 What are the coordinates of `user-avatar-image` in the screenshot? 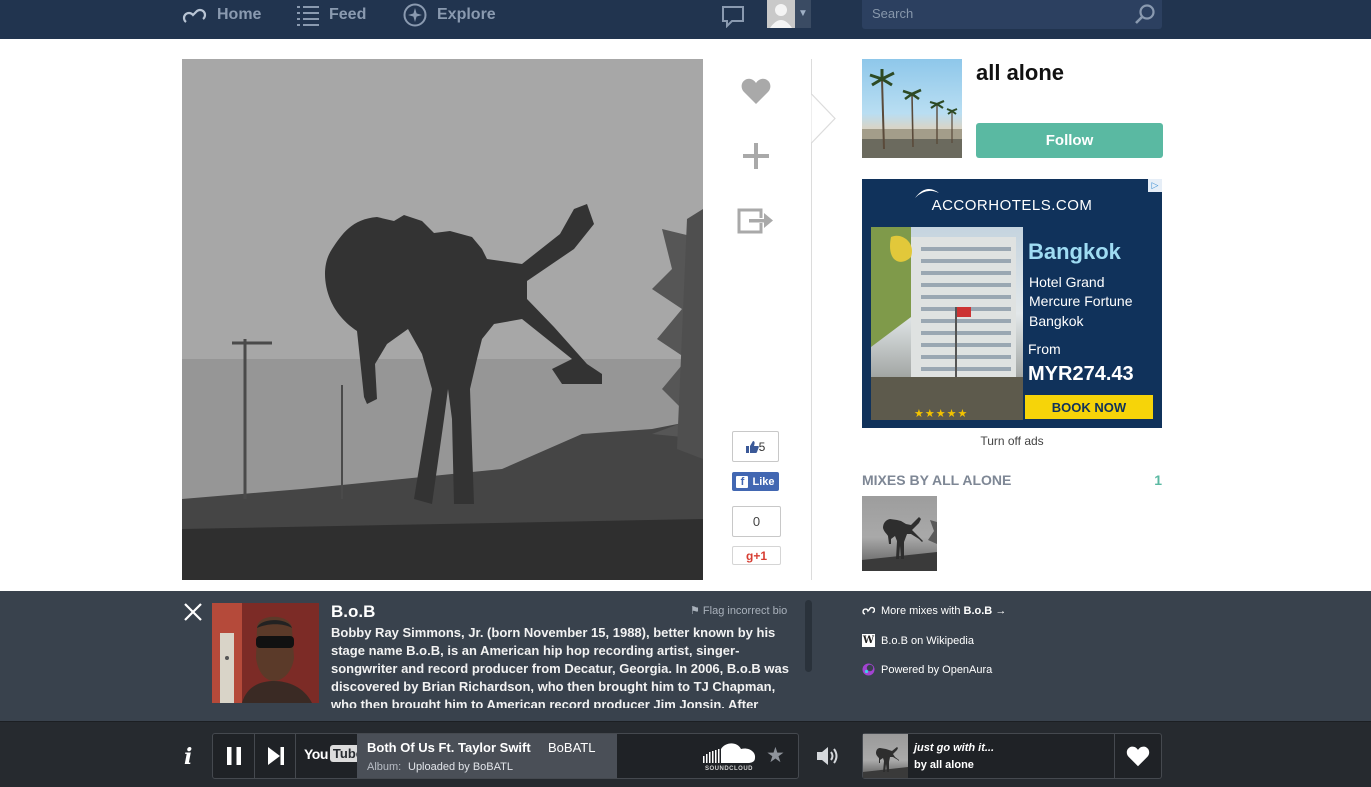 It's located at (912, 108).